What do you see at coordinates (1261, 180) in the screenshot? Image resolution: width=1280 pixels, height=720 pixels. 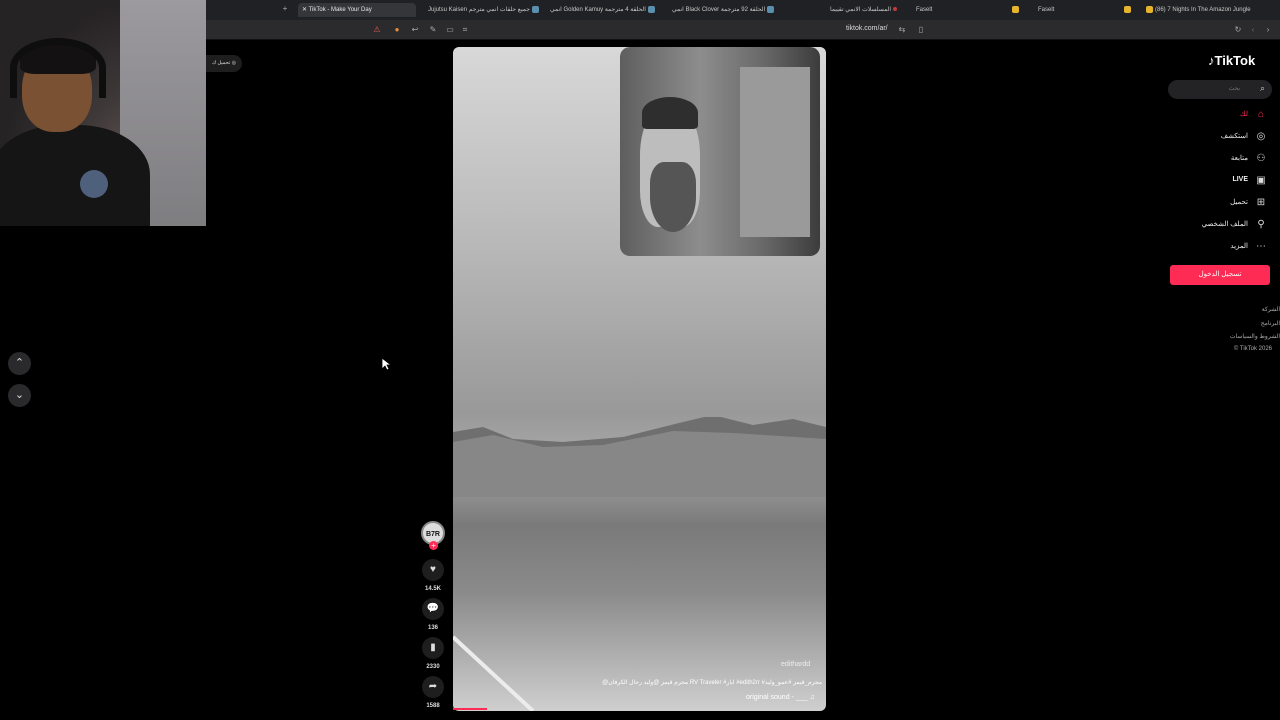 I see `live-icon: ▣` at bounding box center [1261, 180].